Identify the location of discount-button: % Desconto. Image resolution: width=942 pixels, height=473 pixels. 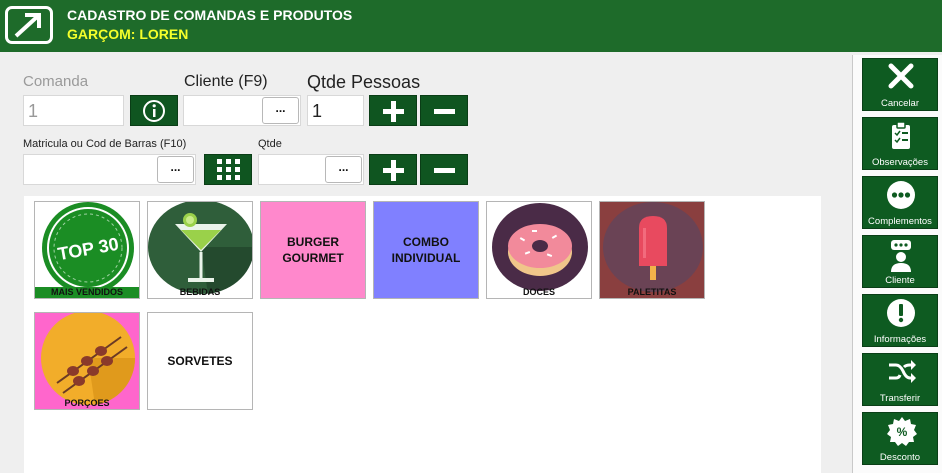
(900, 438).